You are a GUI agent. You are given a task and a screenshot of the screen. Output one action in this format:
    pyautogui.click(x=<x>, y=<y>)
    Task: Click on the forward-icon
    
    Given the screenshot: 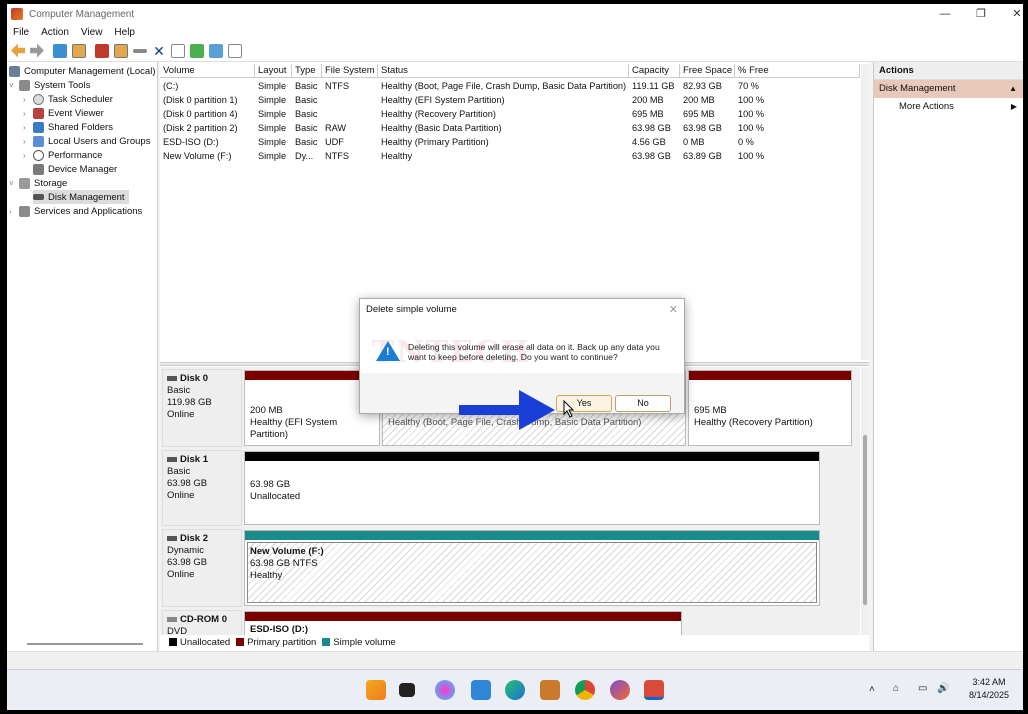 What is the action you would take?
    pyautogui.click(x=37, y=50)
    